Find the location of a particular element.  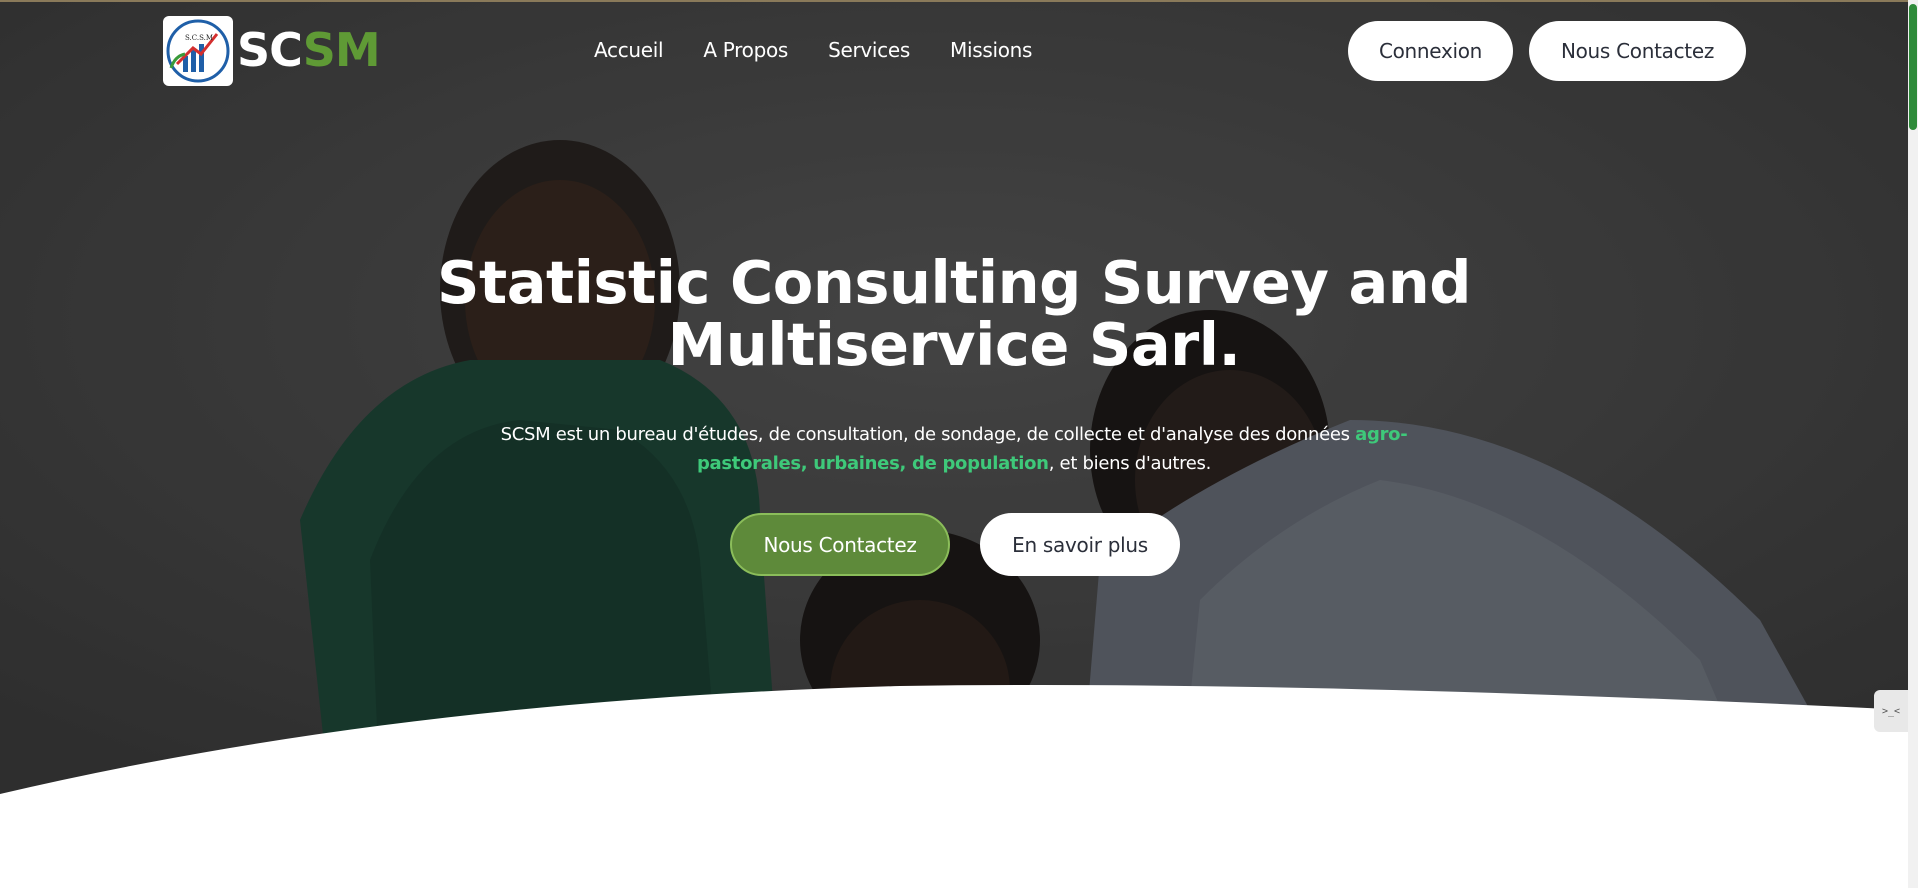

top-accent-line is located at coordinates (959, 1).